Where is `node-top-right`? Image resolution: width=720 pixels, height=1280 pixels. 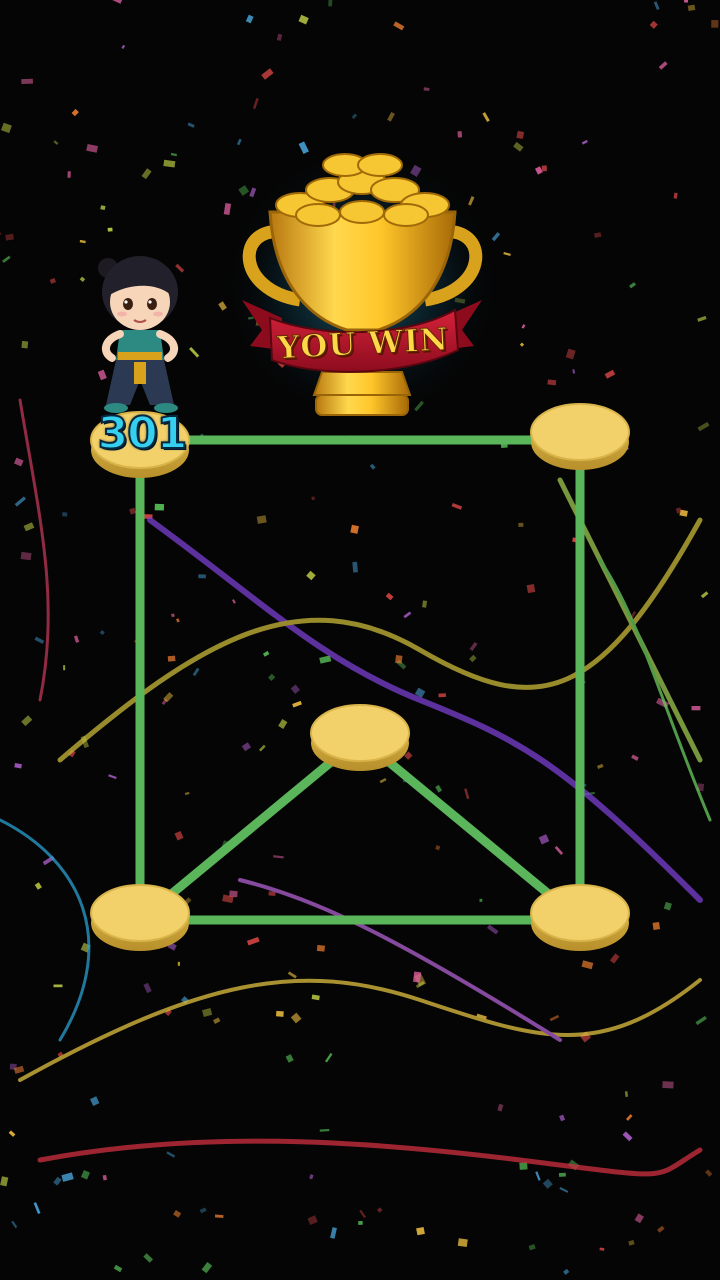
node-top-right is located at coordinates (580, 436).